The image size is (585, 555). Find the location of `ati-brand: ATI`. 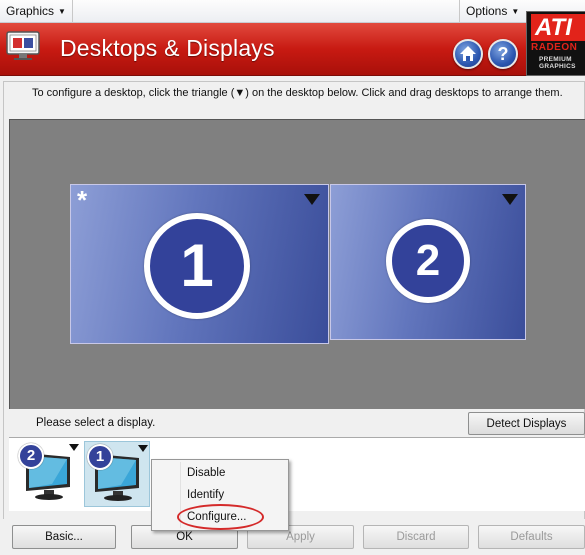

ati-brand: ATI is located at coordinates (558, 27).